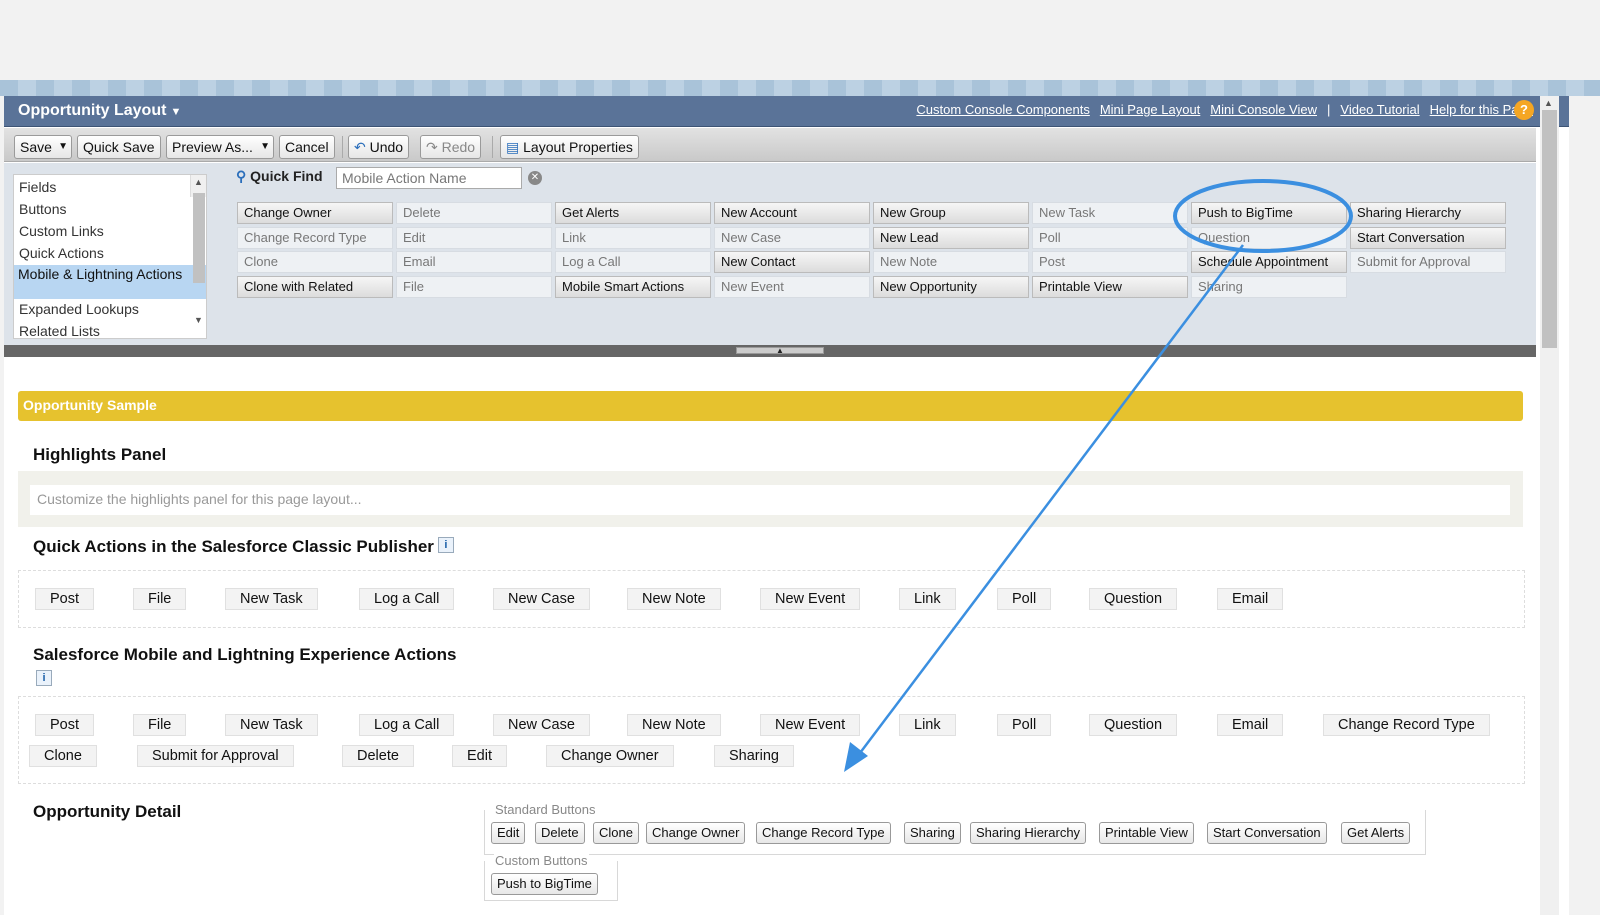 This screenshot has height=915, width=1600. What do you see at coordinates (1051, 499) in the screenshot?
I see `annotation-arrow-line` at bounding box center [1051, 499].